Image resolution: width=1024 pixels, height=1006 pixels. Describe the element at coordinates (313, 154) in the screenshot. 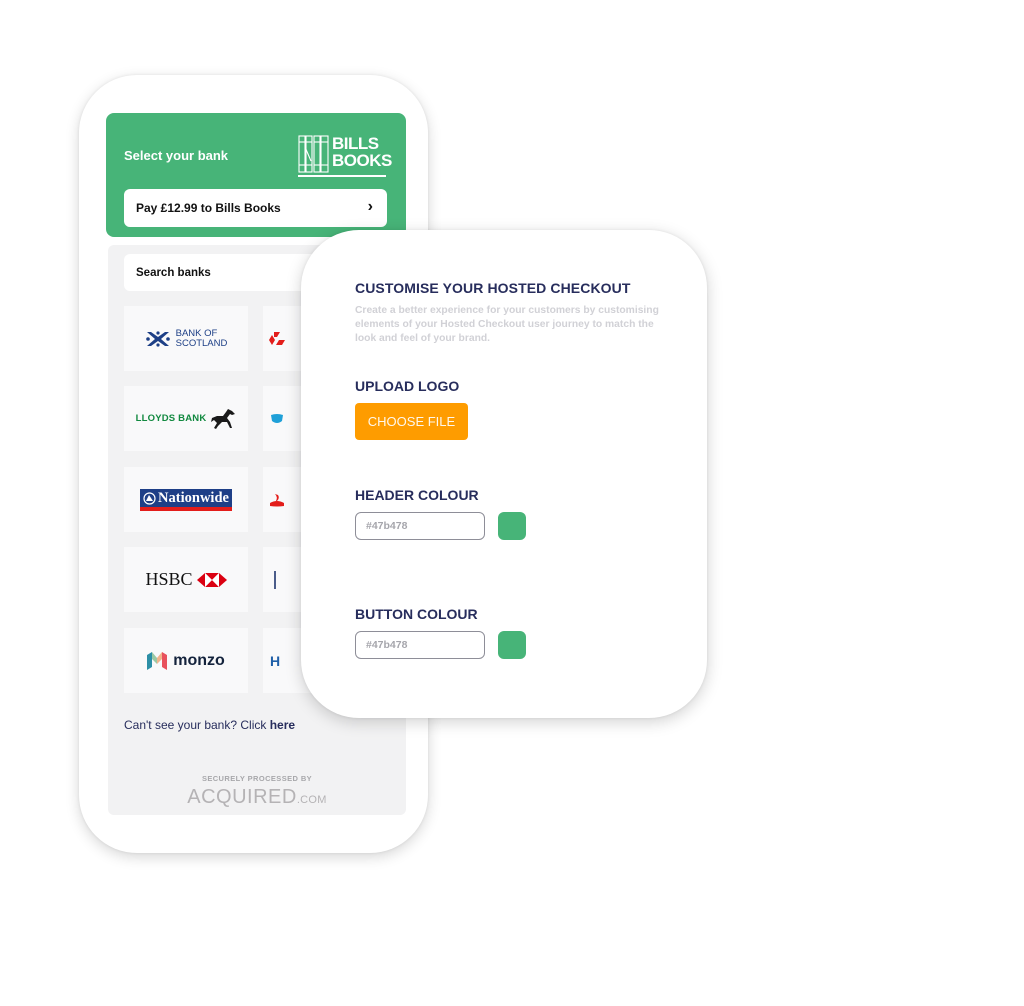

I see `books-icon` at that location.